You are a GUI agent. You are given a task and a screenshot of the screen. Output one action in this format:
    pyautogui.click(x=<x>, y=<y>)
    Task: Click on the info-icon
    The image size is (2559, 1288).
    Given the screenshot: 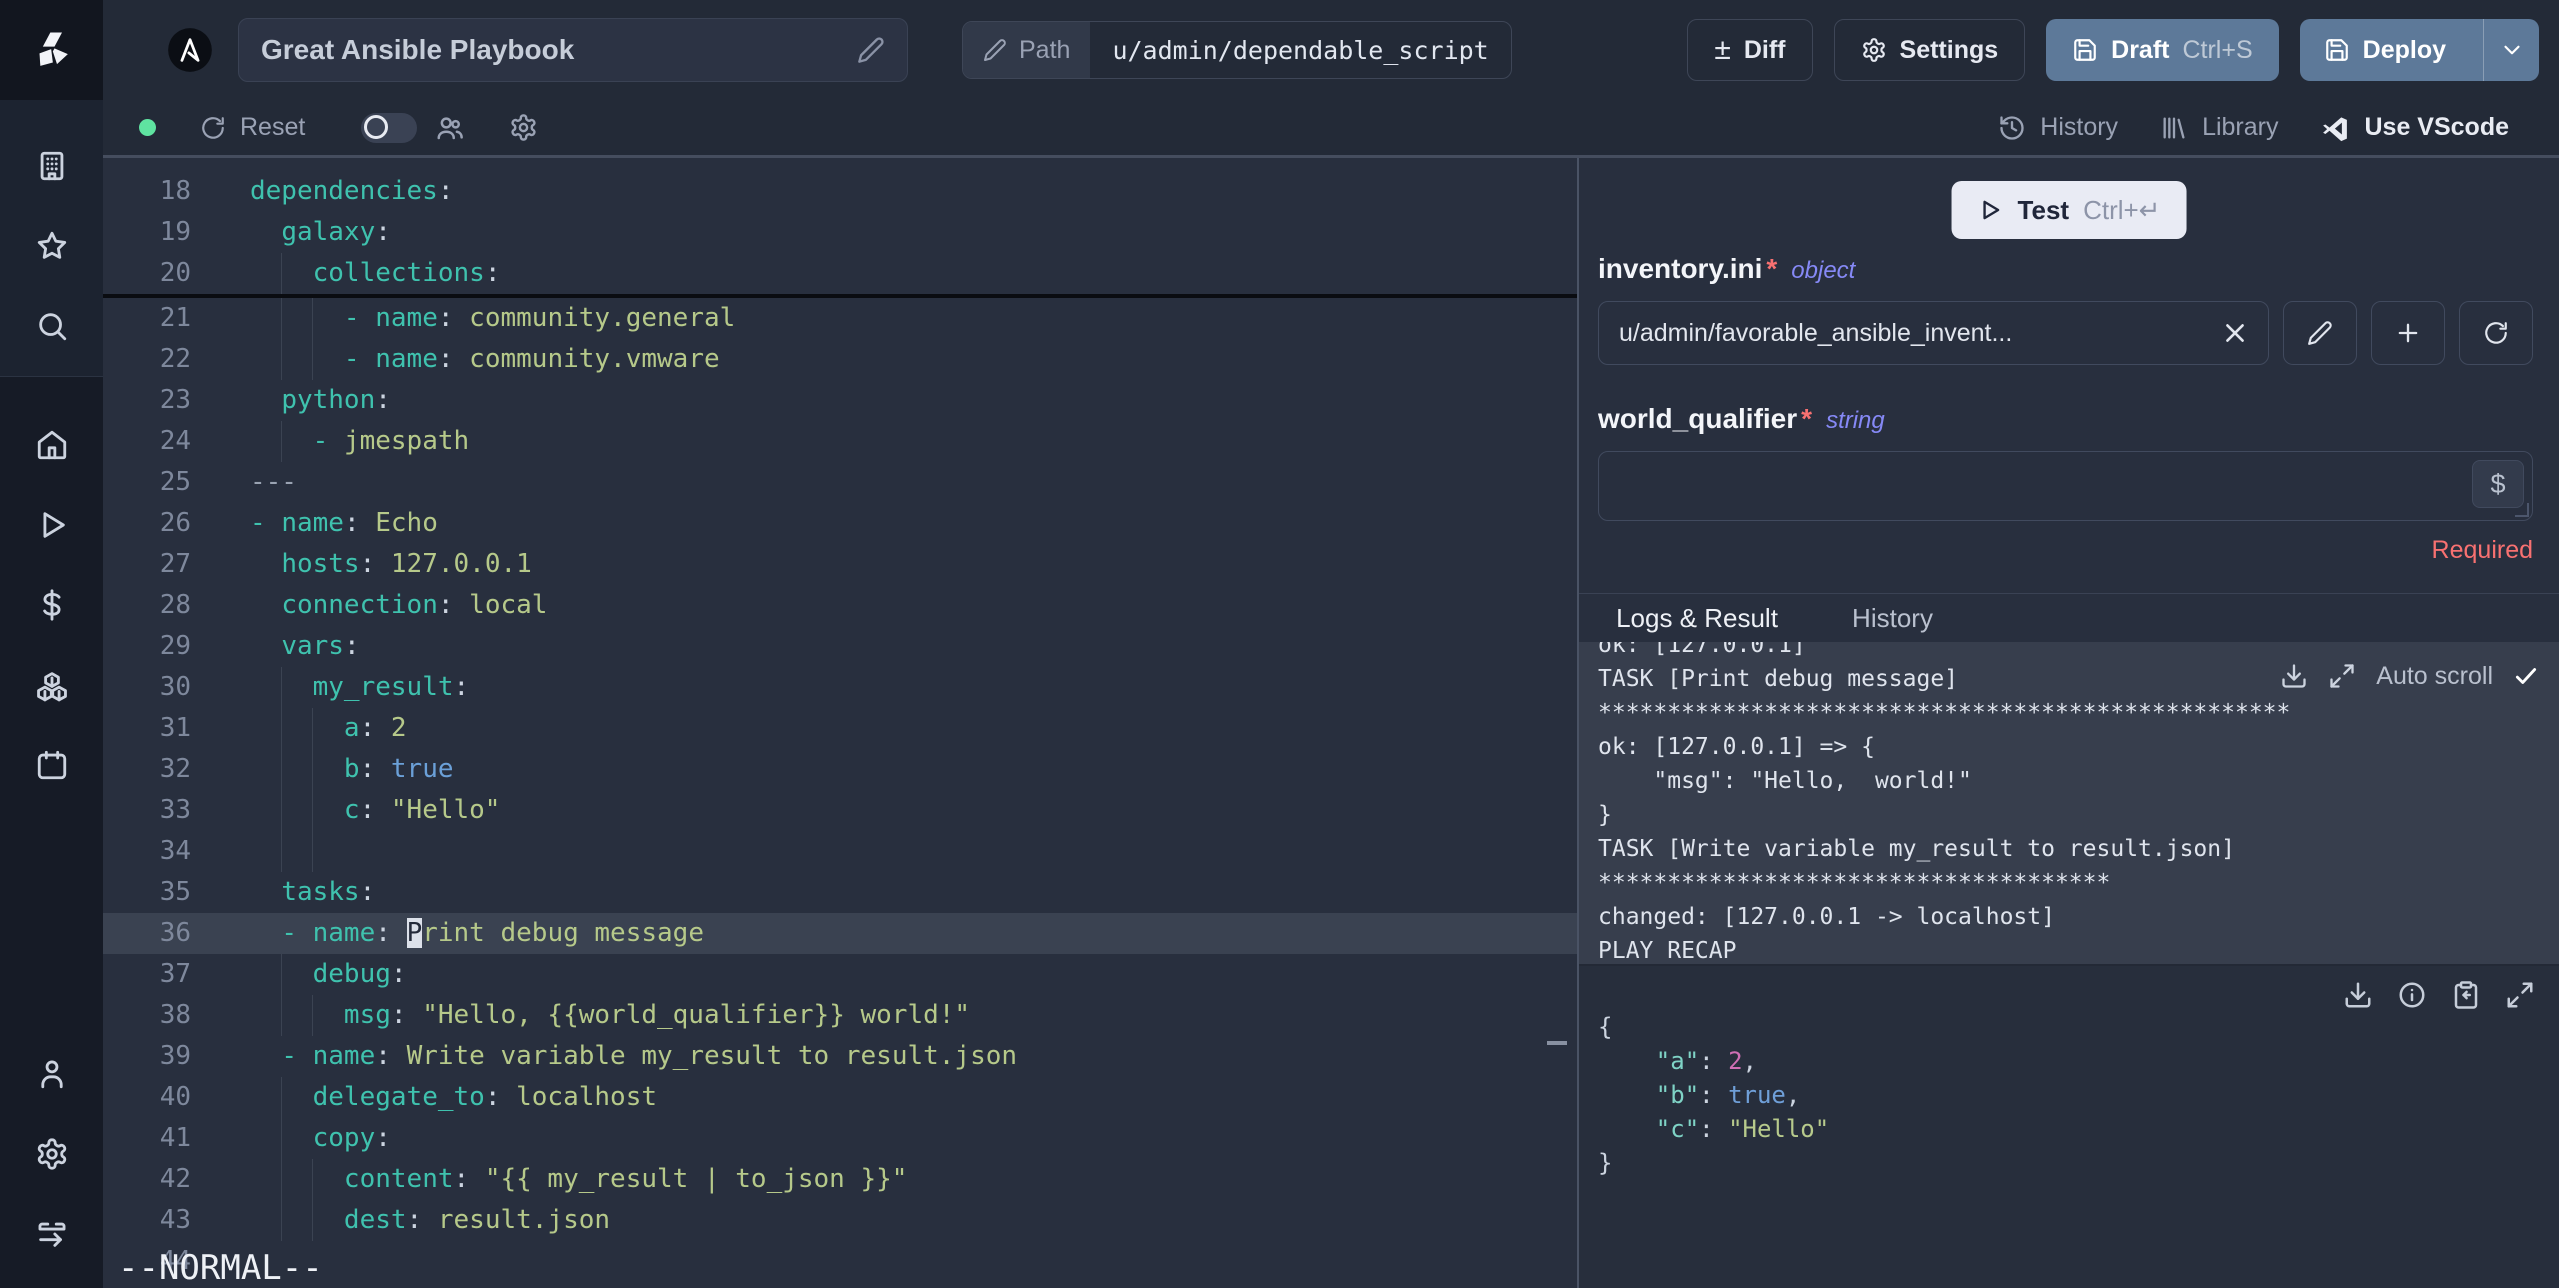 What is the action you would take?
    pyautogui.click(x=2412, y=995)
    